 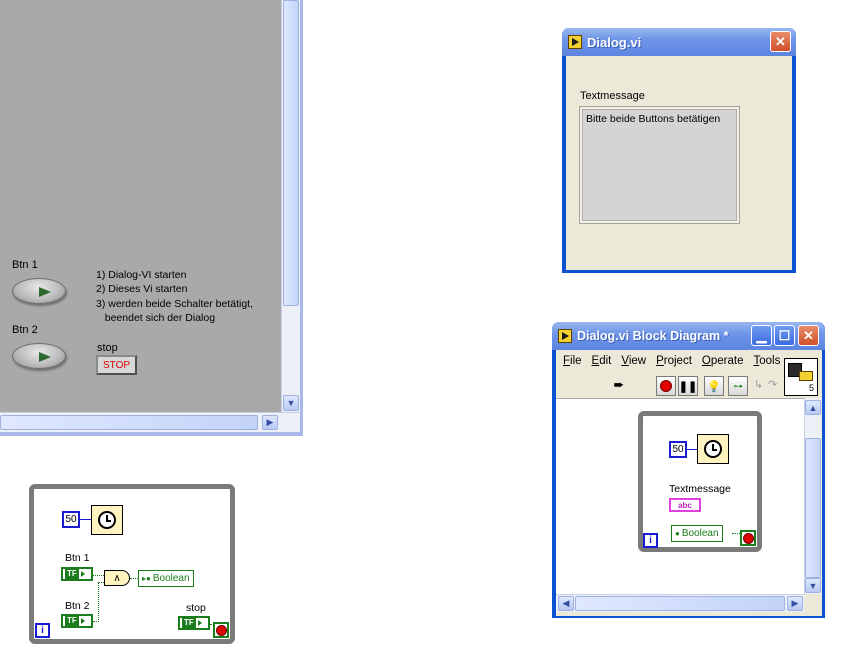 I want to click on textmessage-frame: Bitte beide Buttons betätigen, so click(x=659, y=165).